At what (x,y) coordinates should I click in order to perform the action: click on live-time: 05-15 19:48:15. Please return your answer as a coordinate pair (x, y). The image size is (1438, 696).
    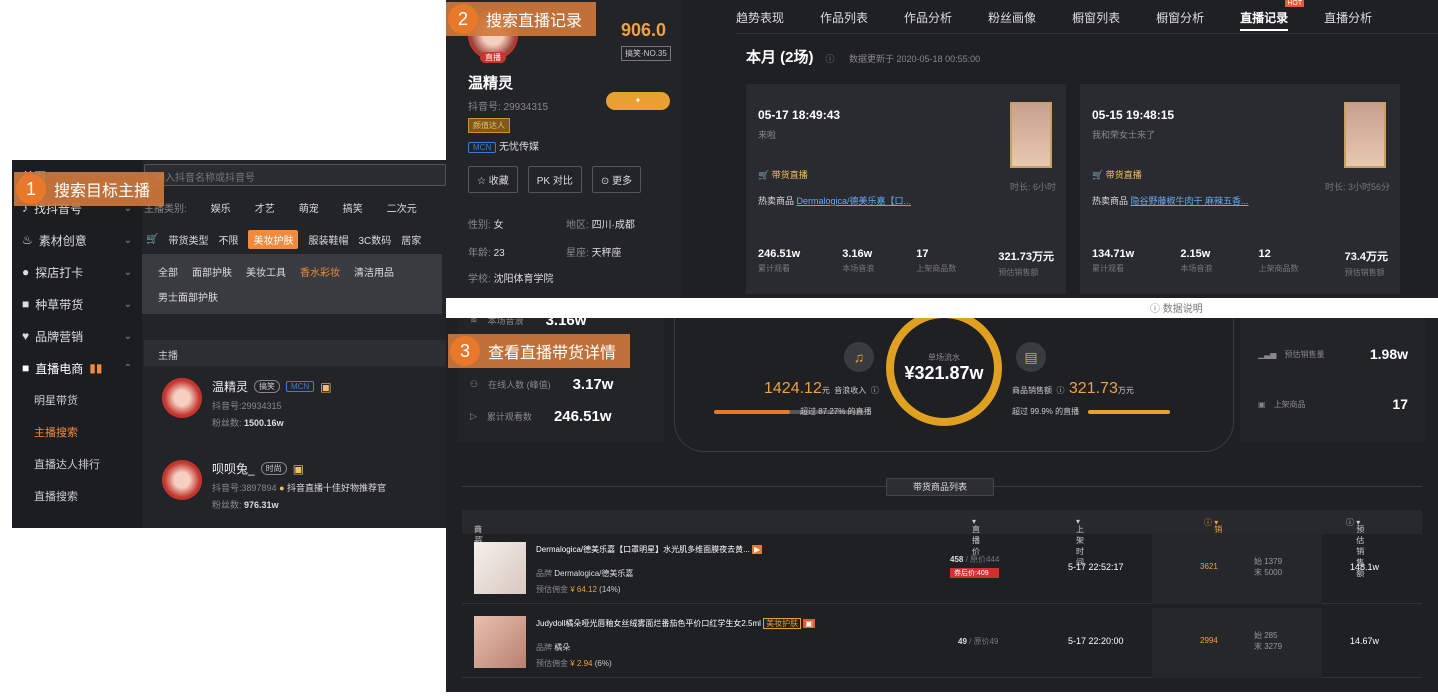
    Looking at the image, I should click on (1133, 115).